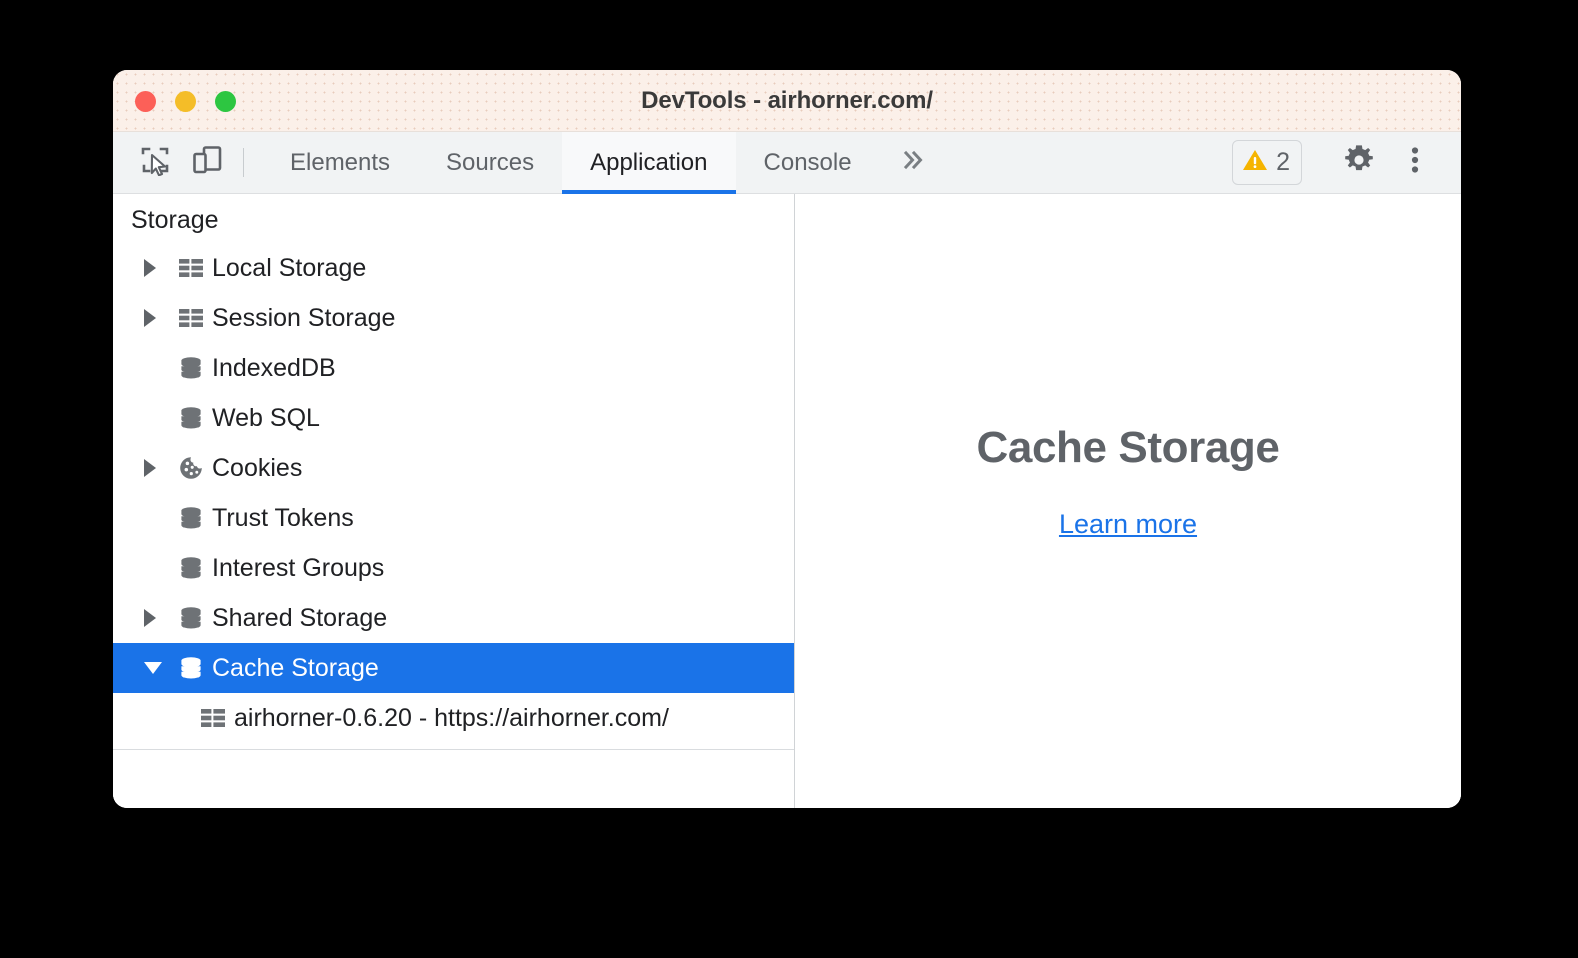  I want to click on panel-tabs: Elements Sources Application Console, so click(571, 163).